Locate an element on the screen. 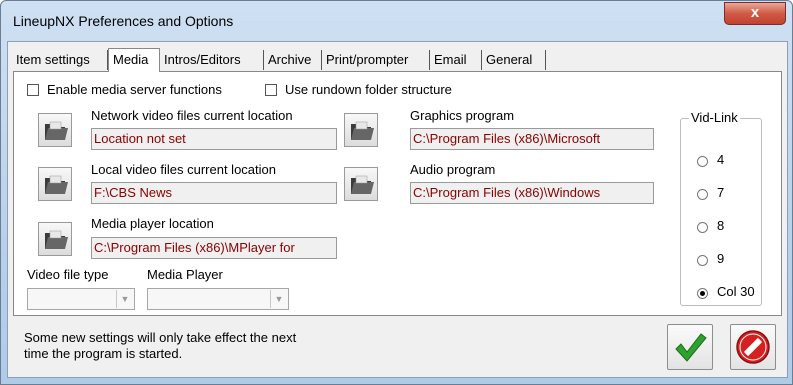 The height and width of the screenshot is (385, 793). network-video-path-field: Location not set is located at coordinates (214, 139).